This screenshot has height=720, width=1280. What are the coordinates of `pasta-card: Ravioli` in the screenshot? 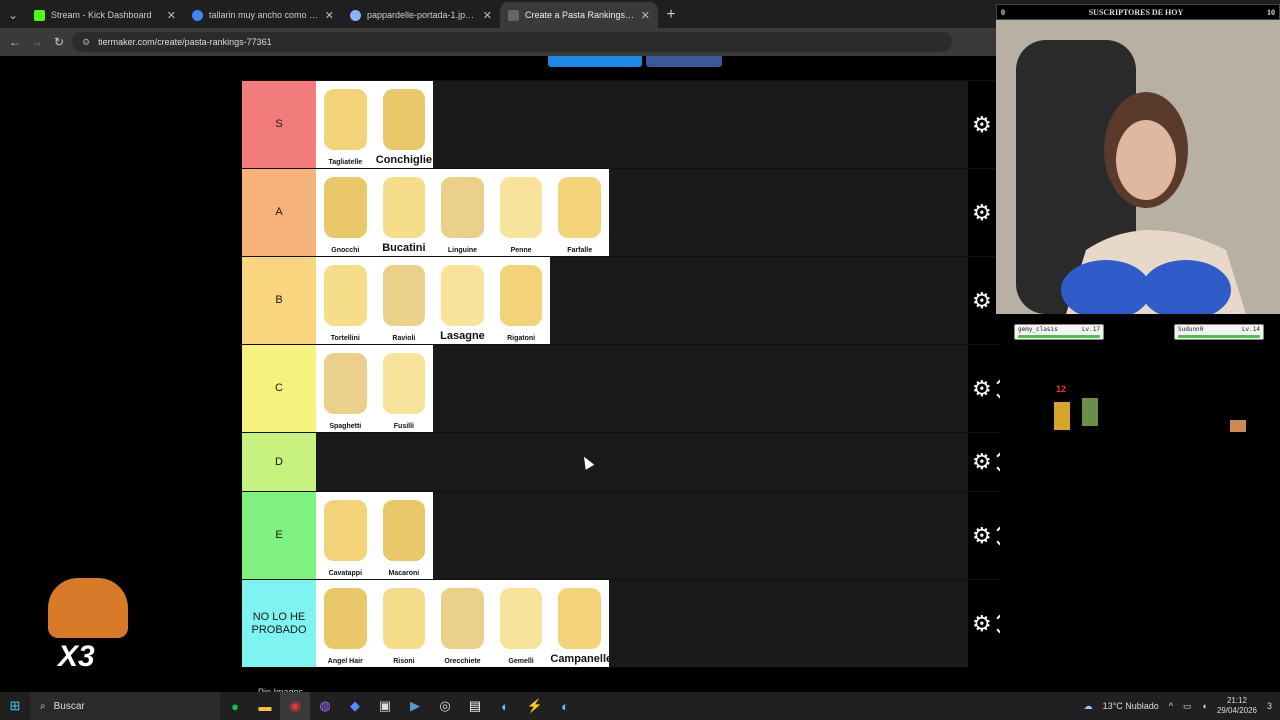 It's located at (404, 300).